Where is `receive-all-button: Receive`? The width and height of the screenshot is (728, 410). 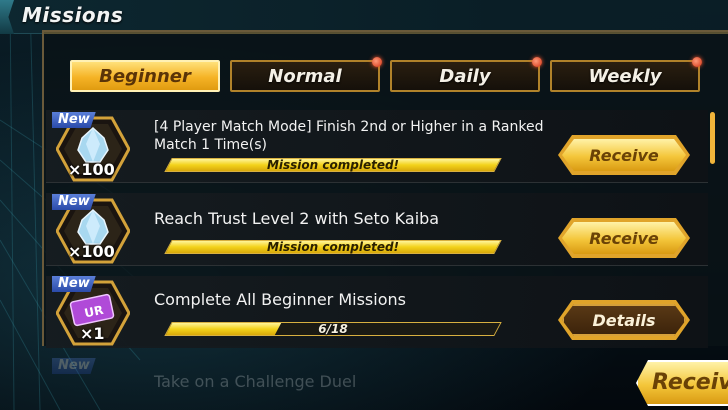 receive-all-button: Receive is located at coordinates (682, 383).